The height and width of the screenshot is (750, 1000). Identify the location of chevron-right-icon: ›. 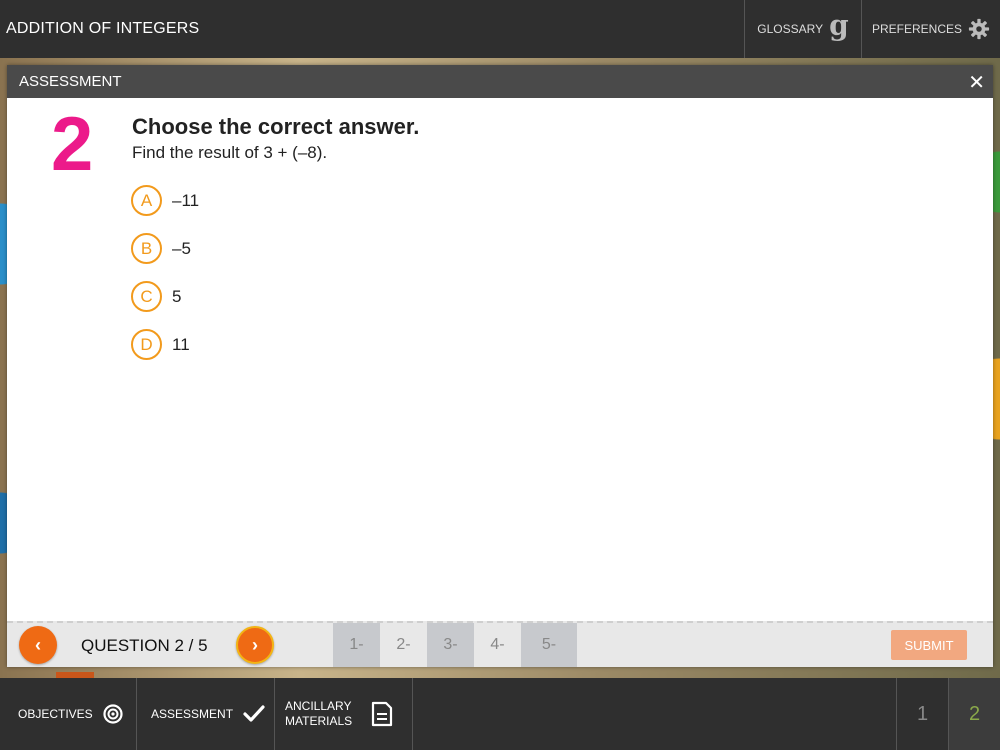
(255, 644).